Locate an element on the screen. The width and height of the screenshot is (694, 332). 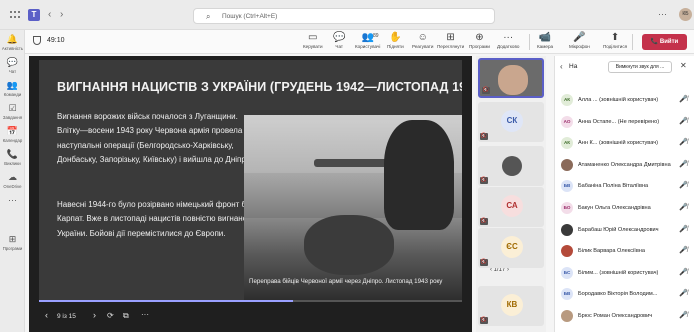
toolbar-button-more: ··· Додатково is located at coordinates (508, 40).